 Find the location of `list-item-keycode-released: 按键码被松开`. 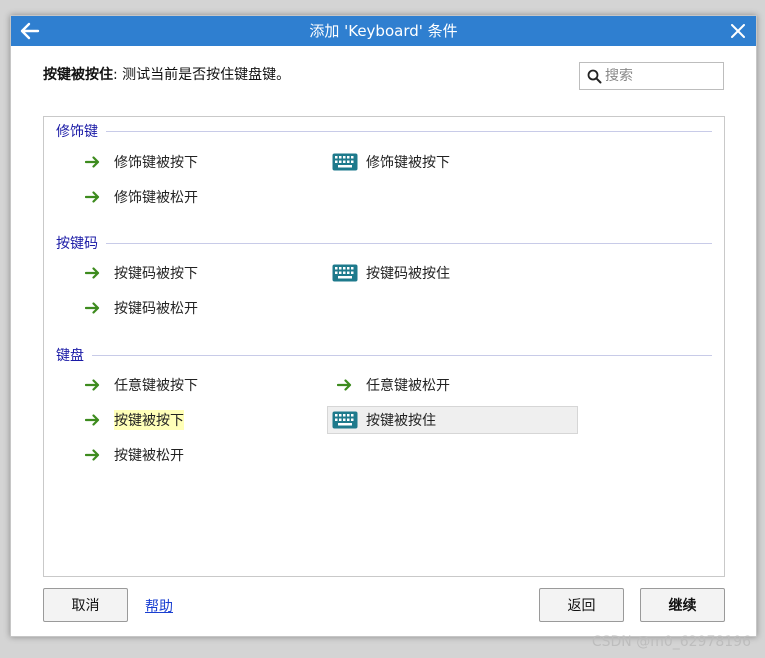

list-item-keycode-released: 按键码被松开 is located at coordinates (139, 308).